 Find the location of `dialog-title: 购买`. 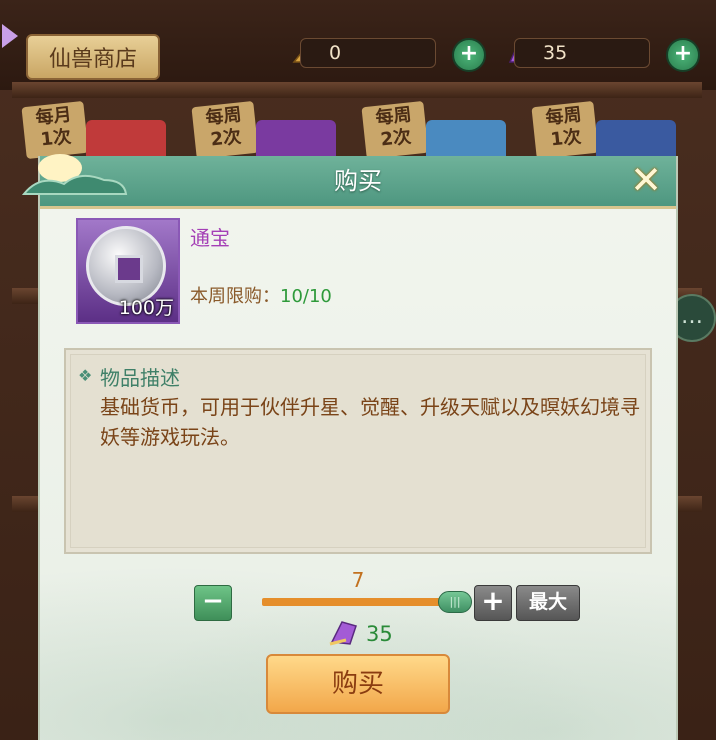

dialog-title: 购买 is located at coordinates (358, 181).